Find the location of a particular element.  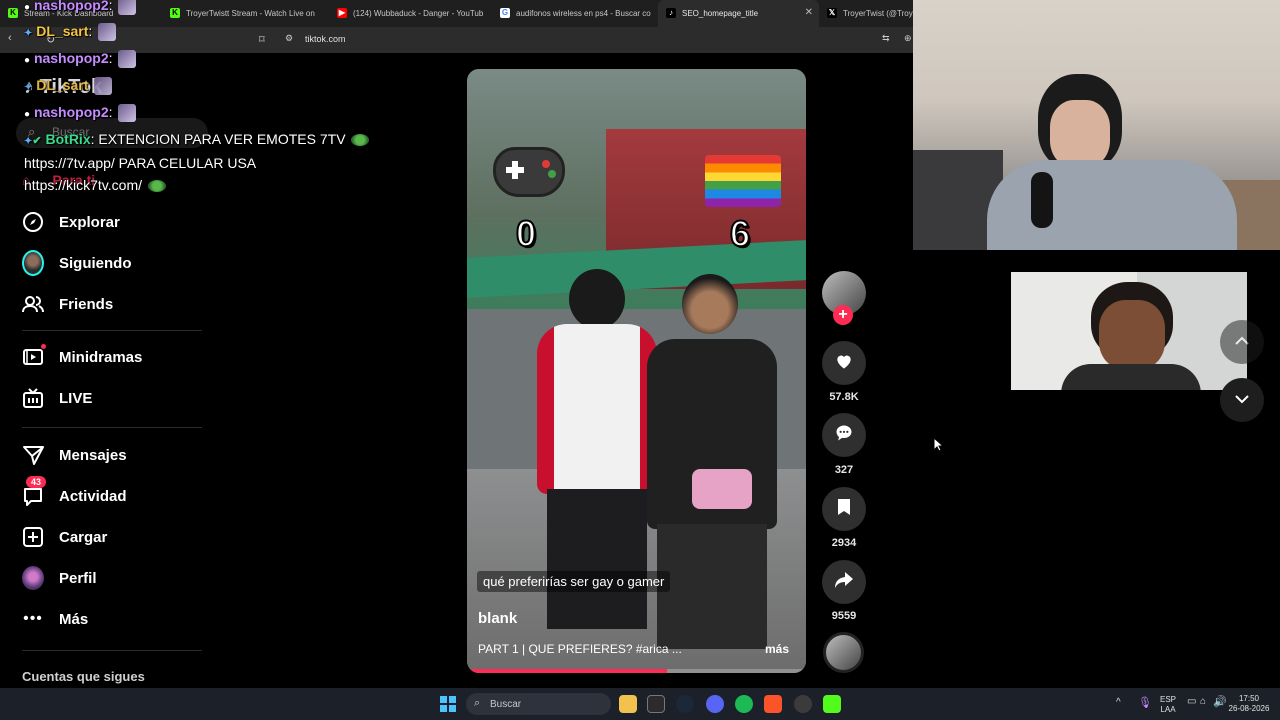

verified-icon: ✔ is located at coordinates (37, 141).